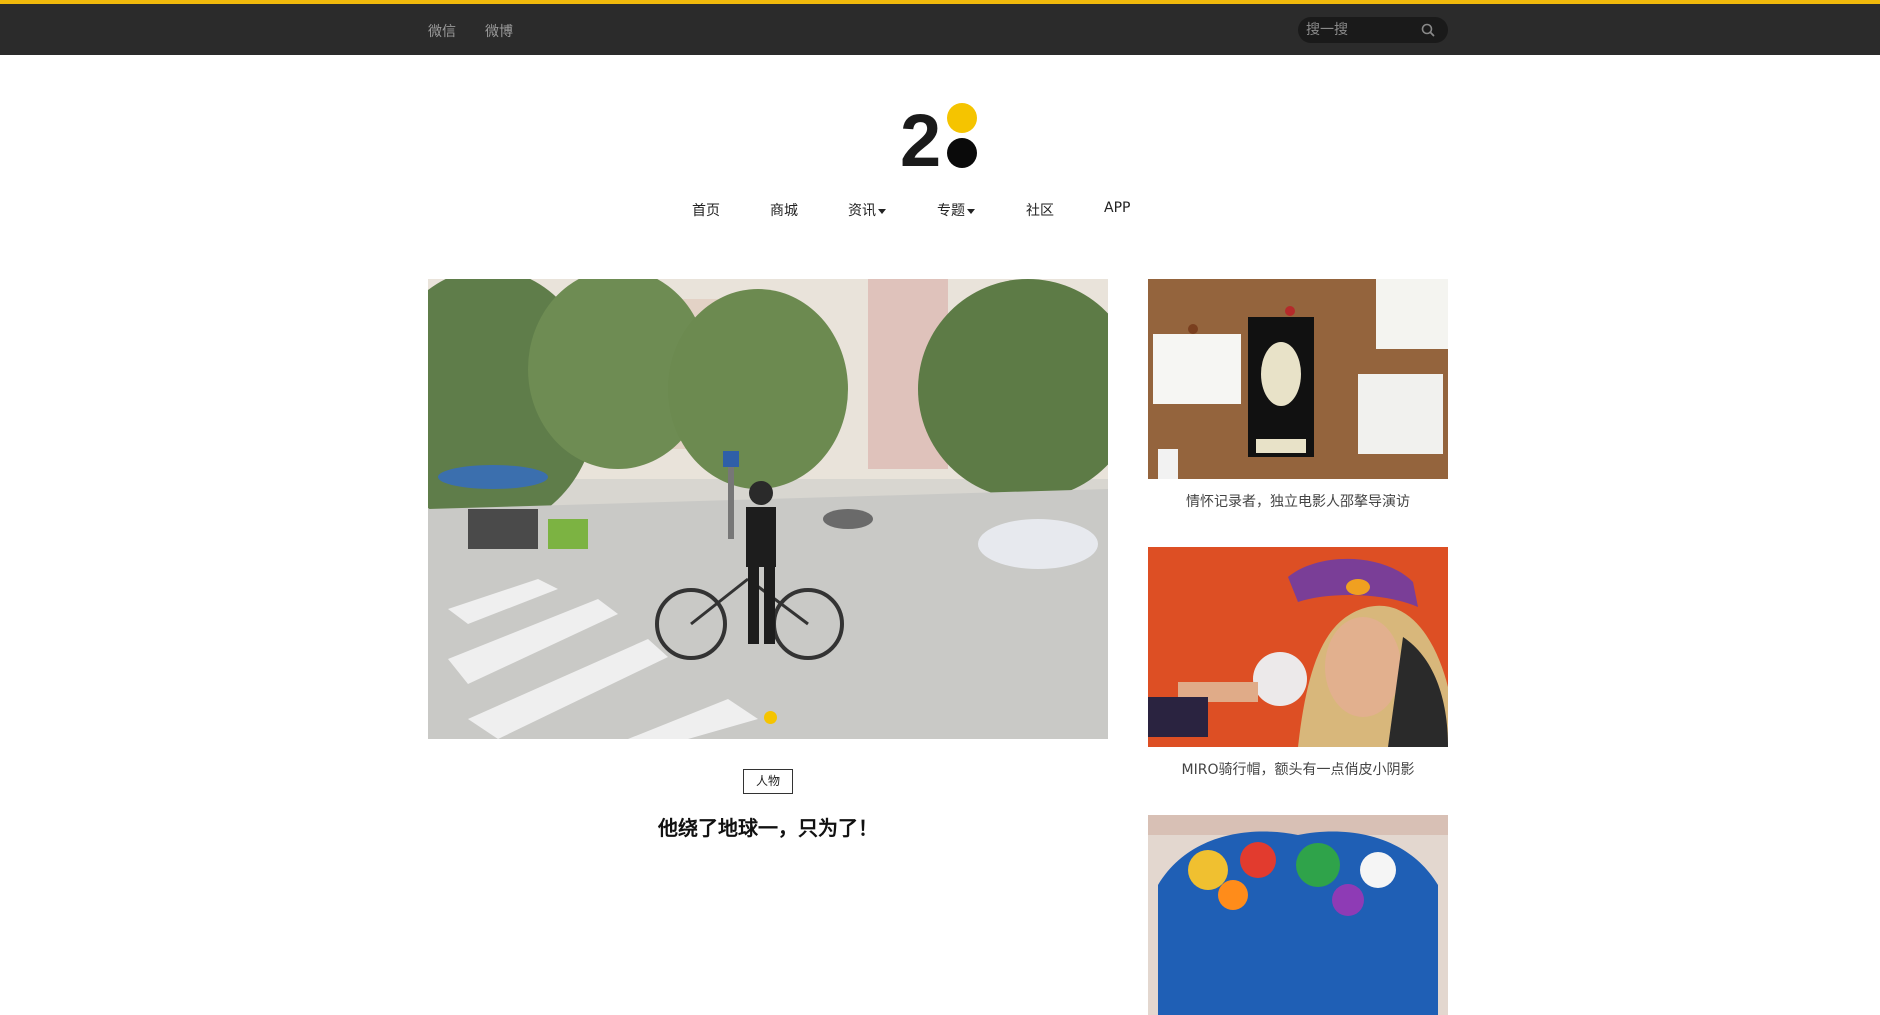 Image resolution: width=1880 pixels, height=1015 pixels. Describe the element at coordinates (768, 826) in the screenshot. I see `featured-title: 他绕了地球一，只为了！` at that location.